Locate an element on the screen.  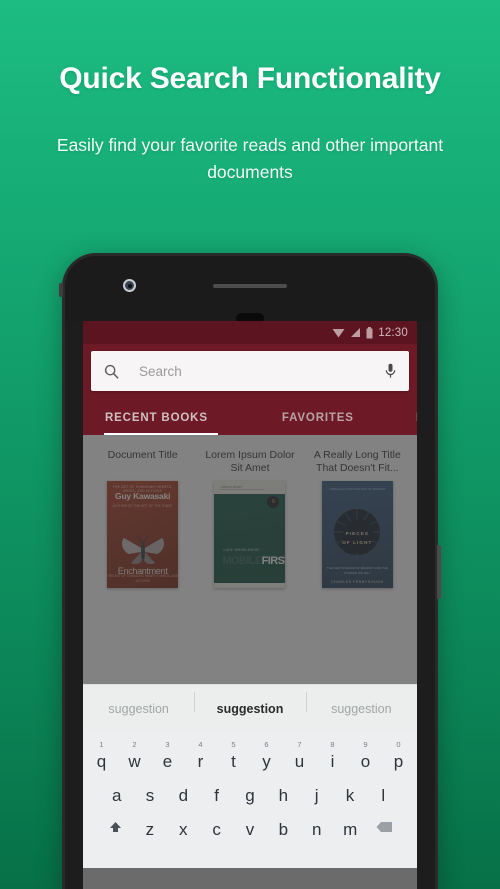
cellular-signal-icon is located at coordinates (356, 332).